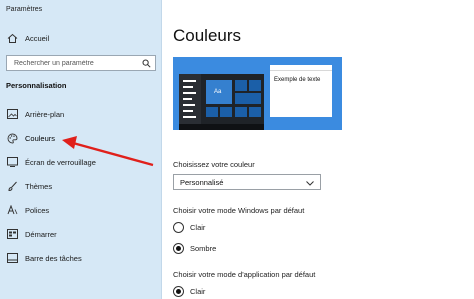  I want to click on sidebar-item-themes: Thèmes, so click(29, 186).